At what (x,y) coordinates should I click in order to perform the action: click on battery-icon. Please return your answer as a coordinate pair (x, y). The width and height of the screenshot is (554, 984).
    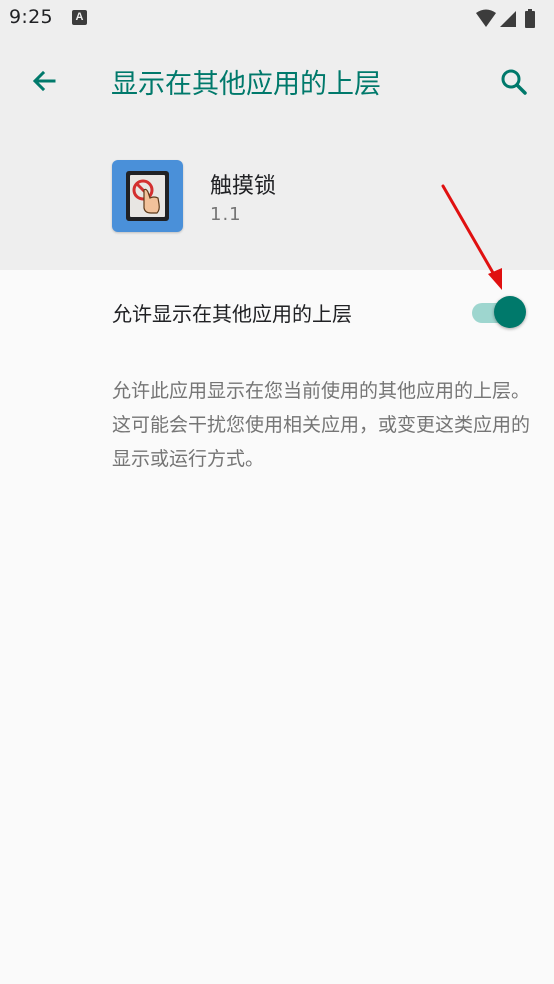
    Looking at the image, I should click on (530, 18).